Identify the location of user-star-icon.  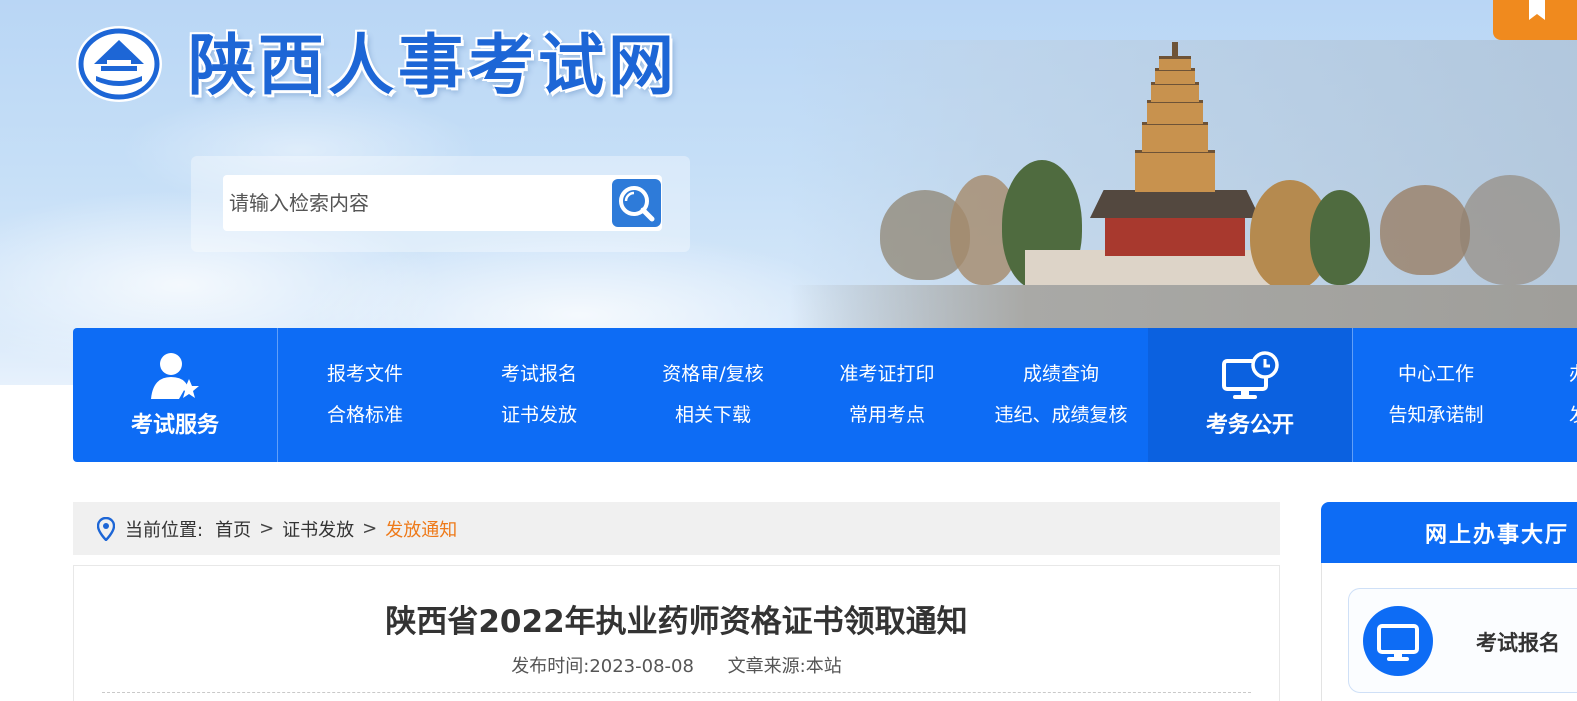
(175, 376).